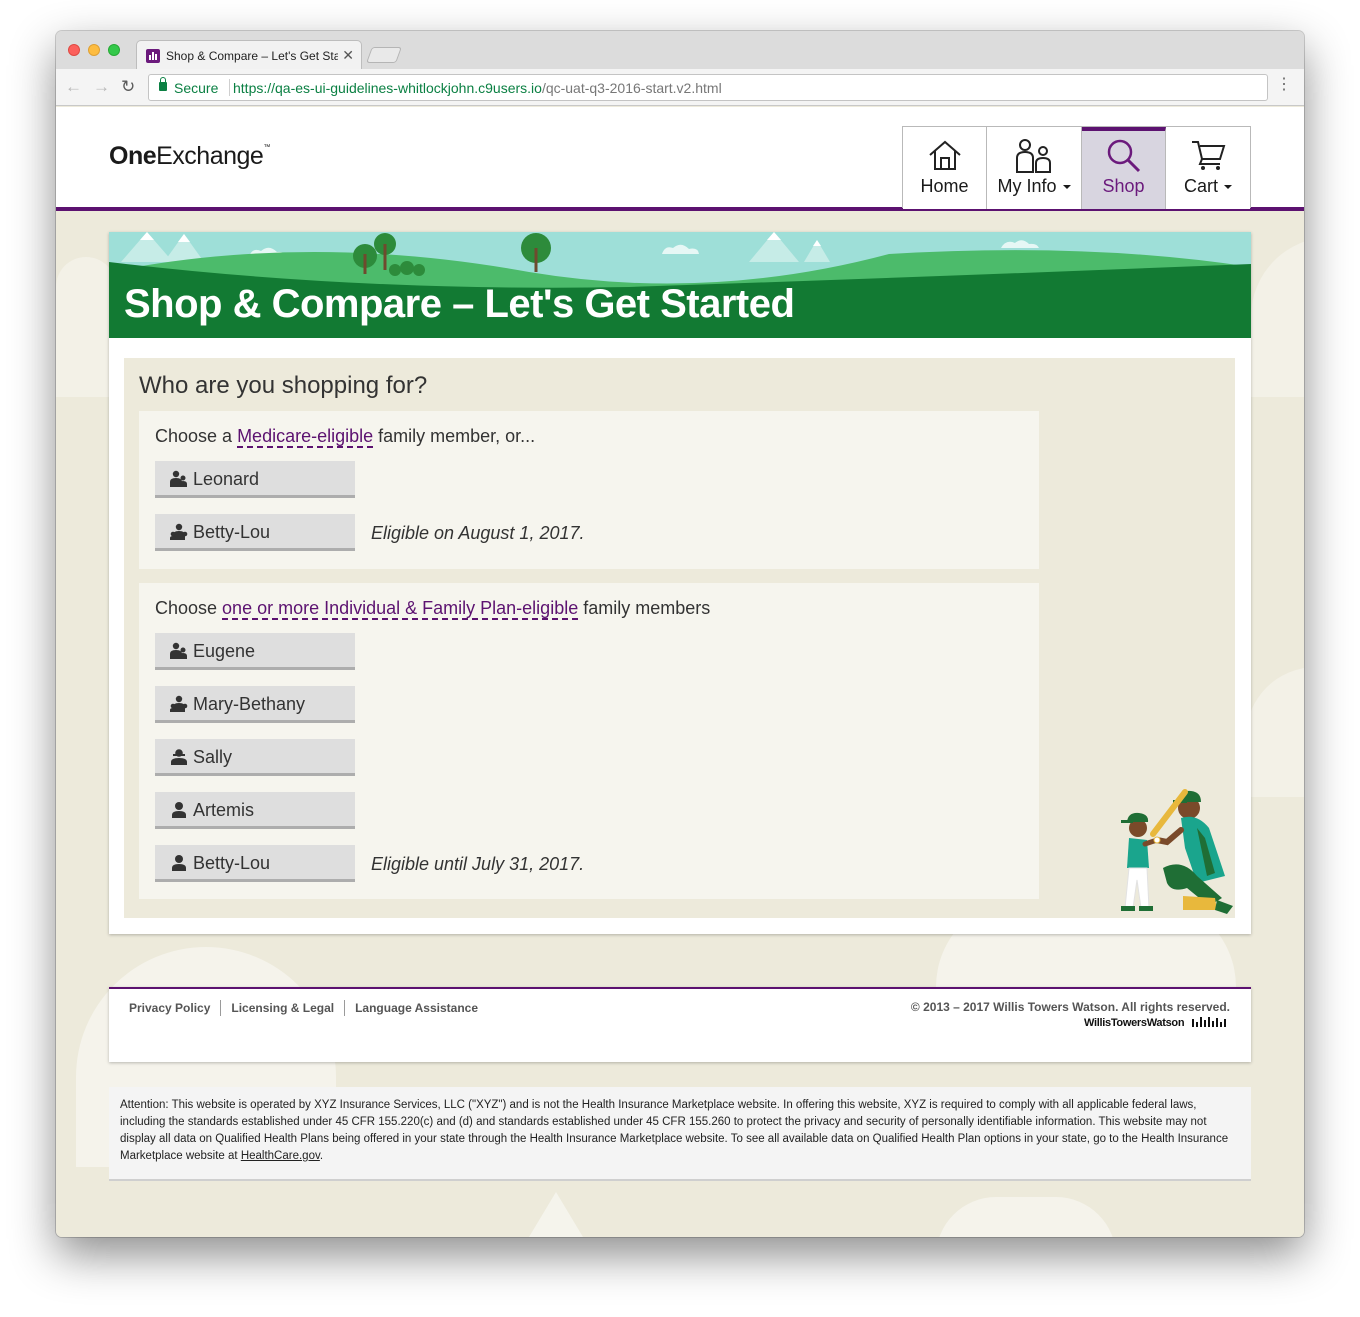 The width and height of the screenshot is (1360, 1317). I want to click on site-favicon-icon, so click(153, 56).